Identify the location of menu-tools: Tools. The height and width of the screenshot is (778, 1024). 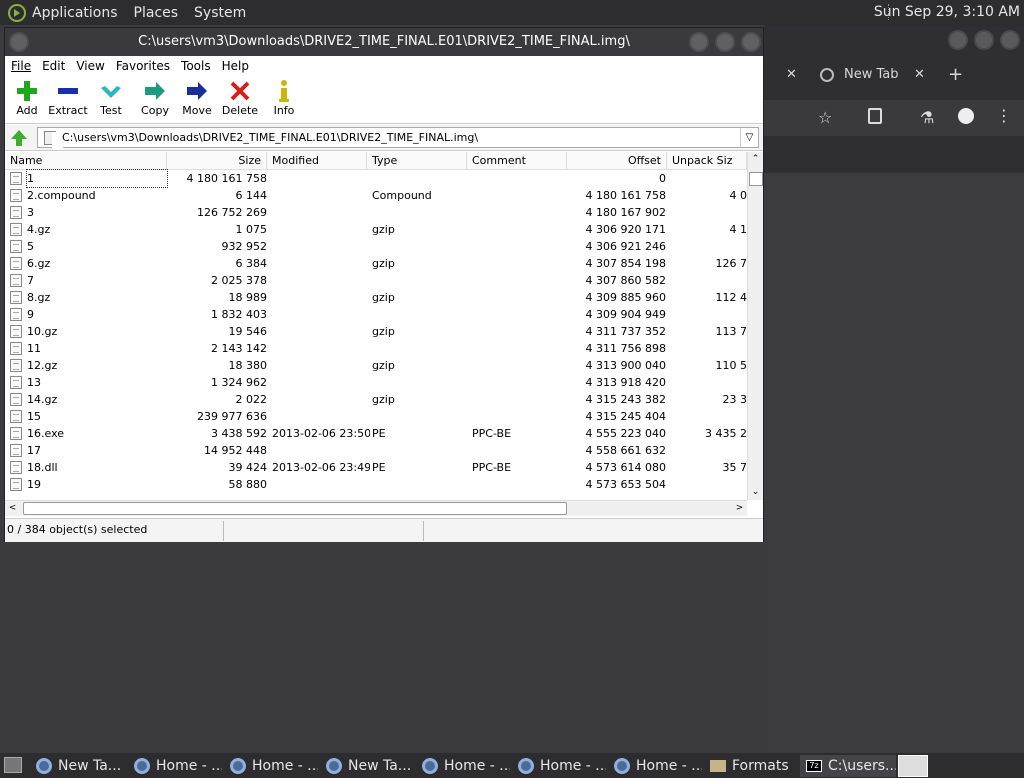
(196, 66).